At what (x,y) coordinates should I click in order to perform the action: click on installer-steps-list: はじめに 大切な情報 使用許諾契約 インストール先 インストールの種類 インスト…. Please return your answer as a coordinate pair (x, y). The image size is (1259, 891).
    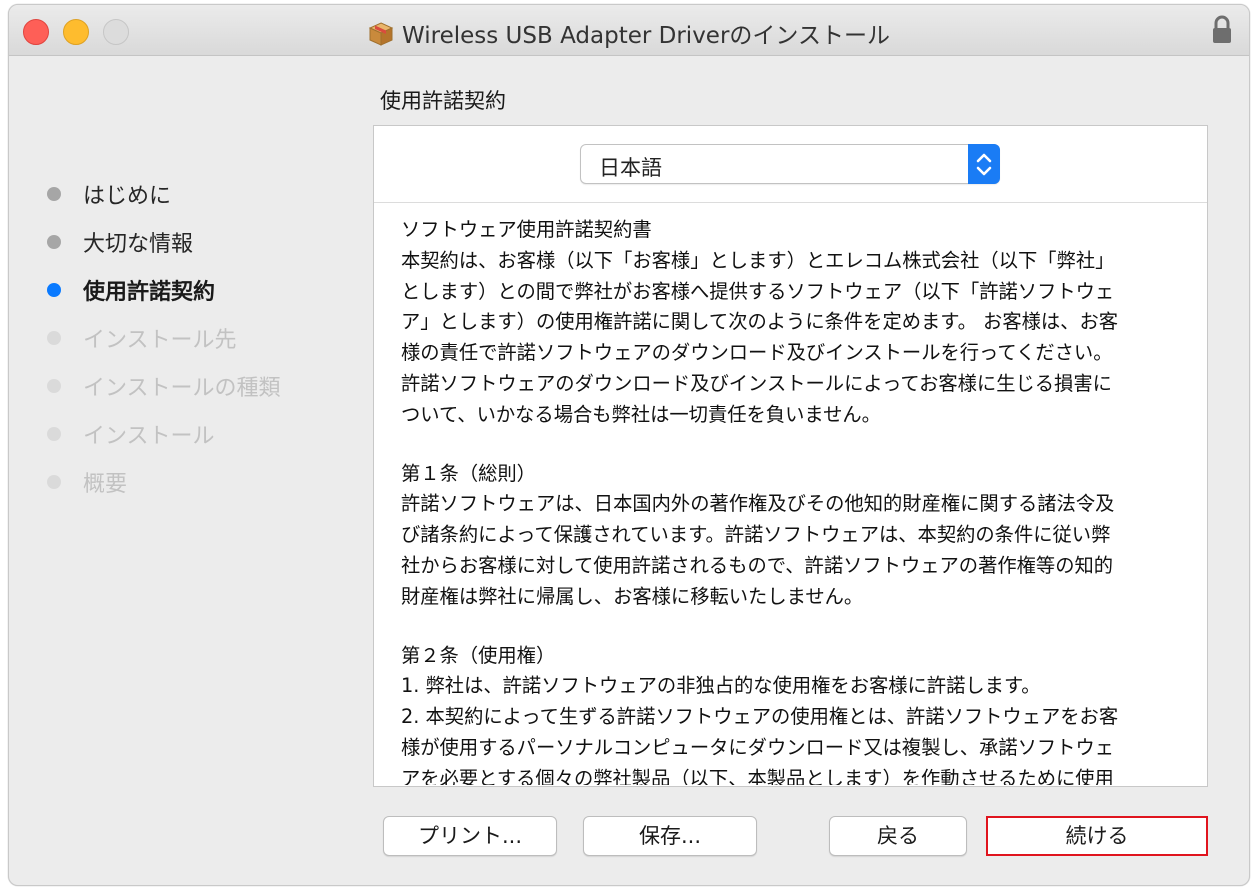
    Looking at the image, I should click on (164, 338).